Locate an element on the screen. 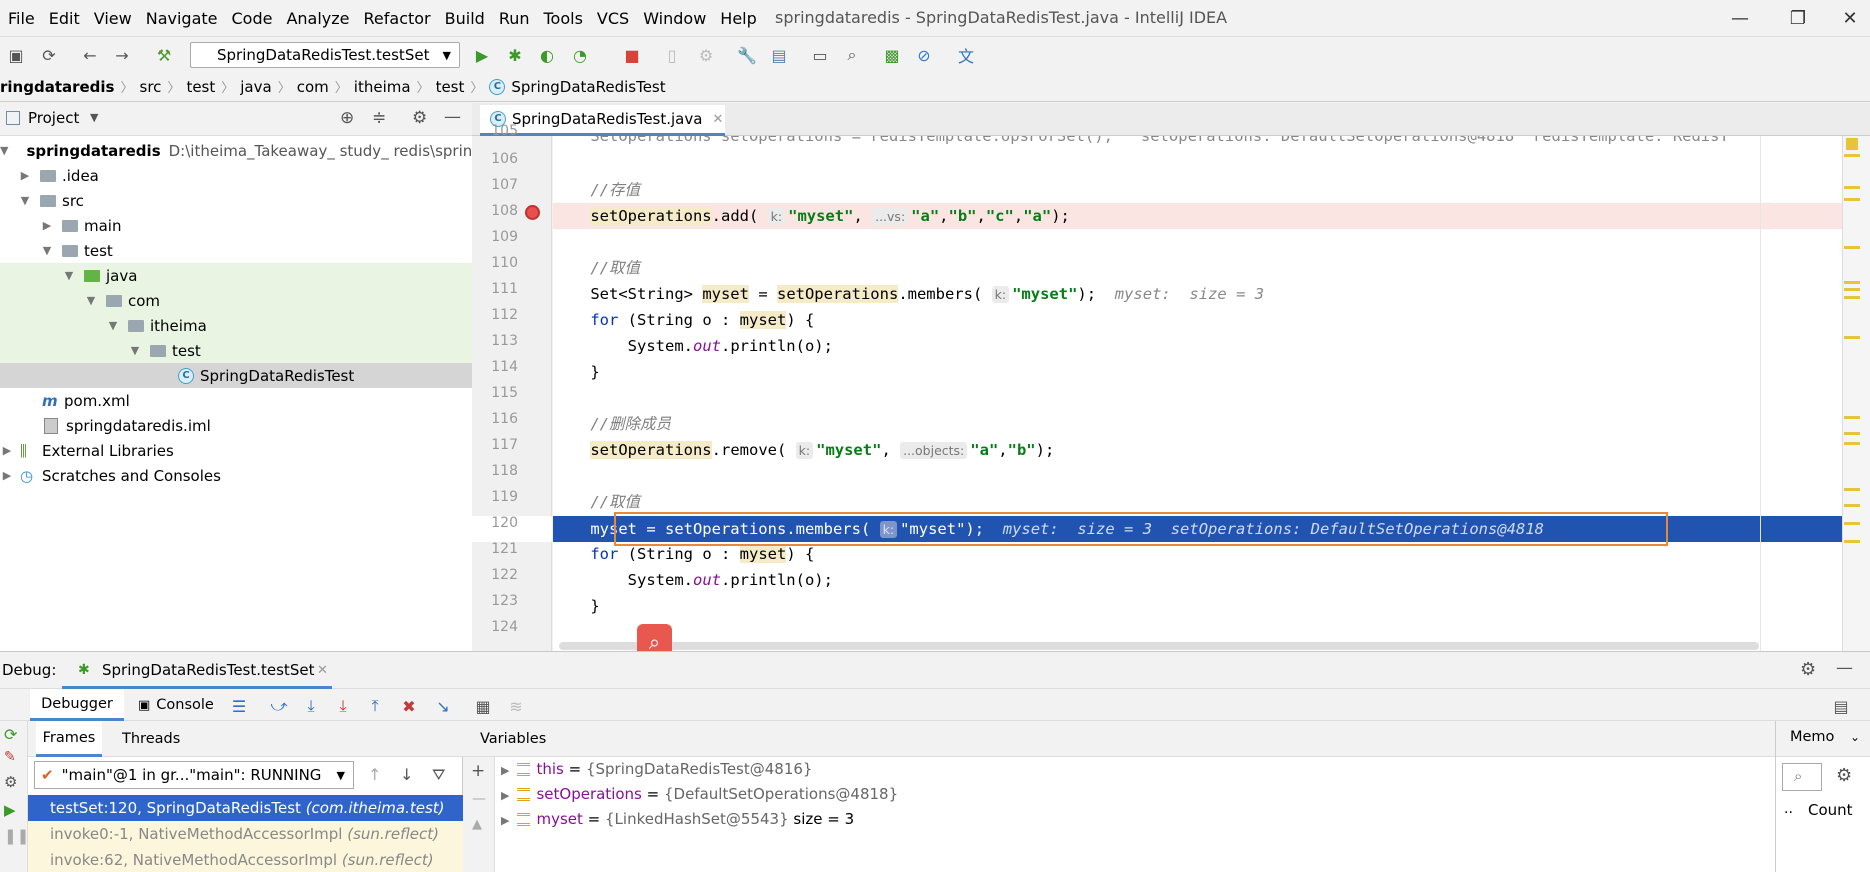  evaluate-icon: ▦ is located at coordinates (483, 706).